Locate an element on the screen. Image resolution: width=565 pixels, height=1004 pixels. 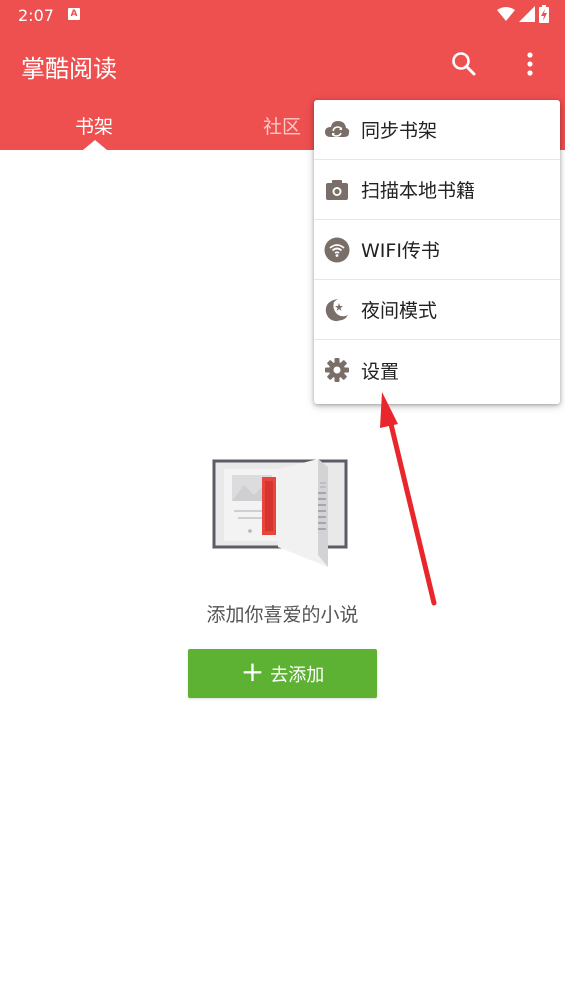
overflow-menu: 同步书架 扫描本地书籍 WIFI传书 夜间模式 设置 is located at coordinates (437, 252).